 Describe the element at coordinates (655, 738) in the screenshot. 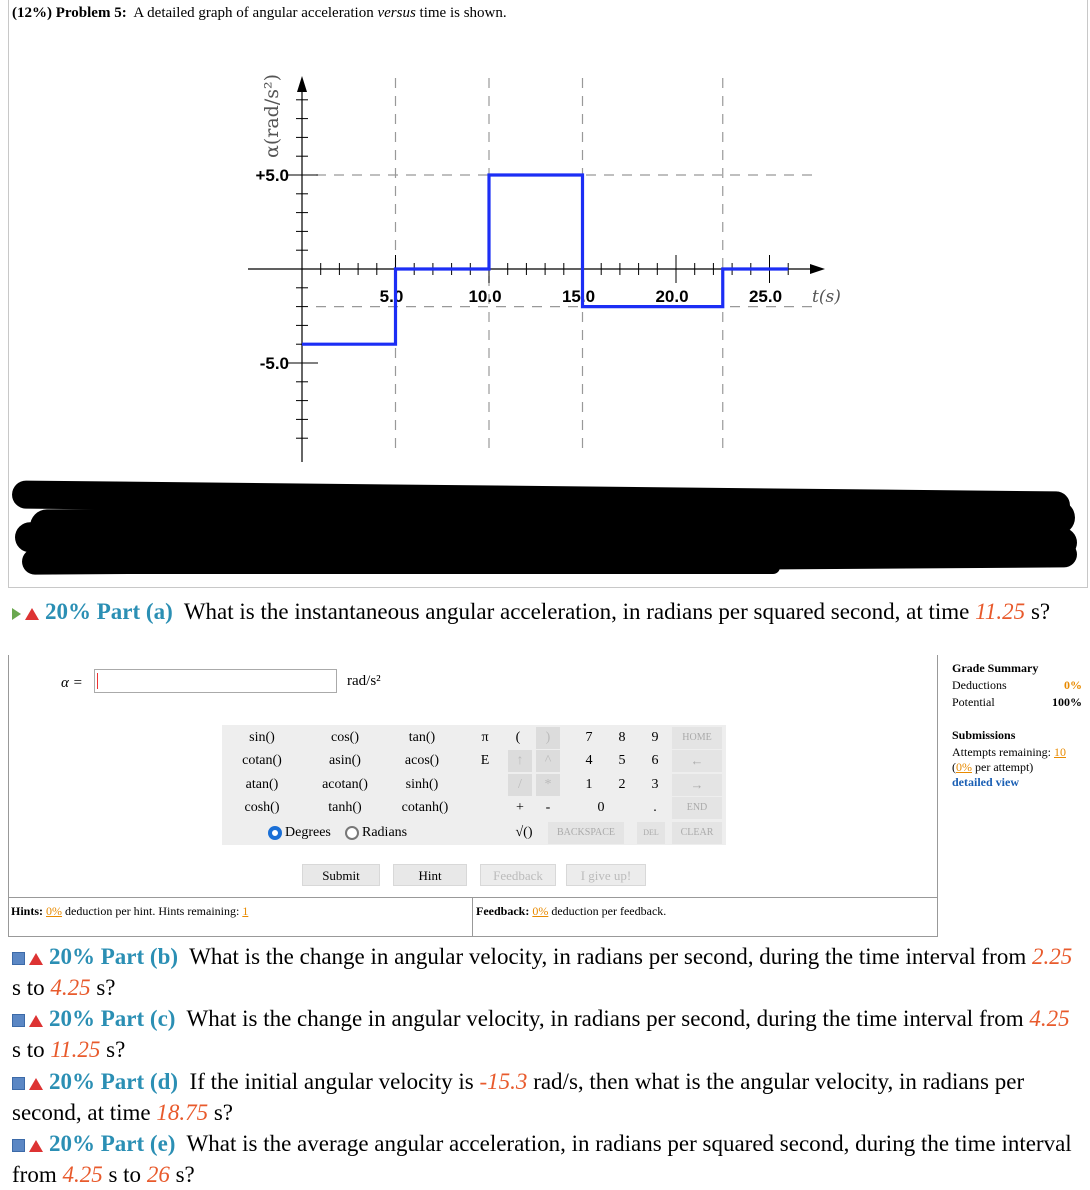

I see `key-9: 9` at that location.